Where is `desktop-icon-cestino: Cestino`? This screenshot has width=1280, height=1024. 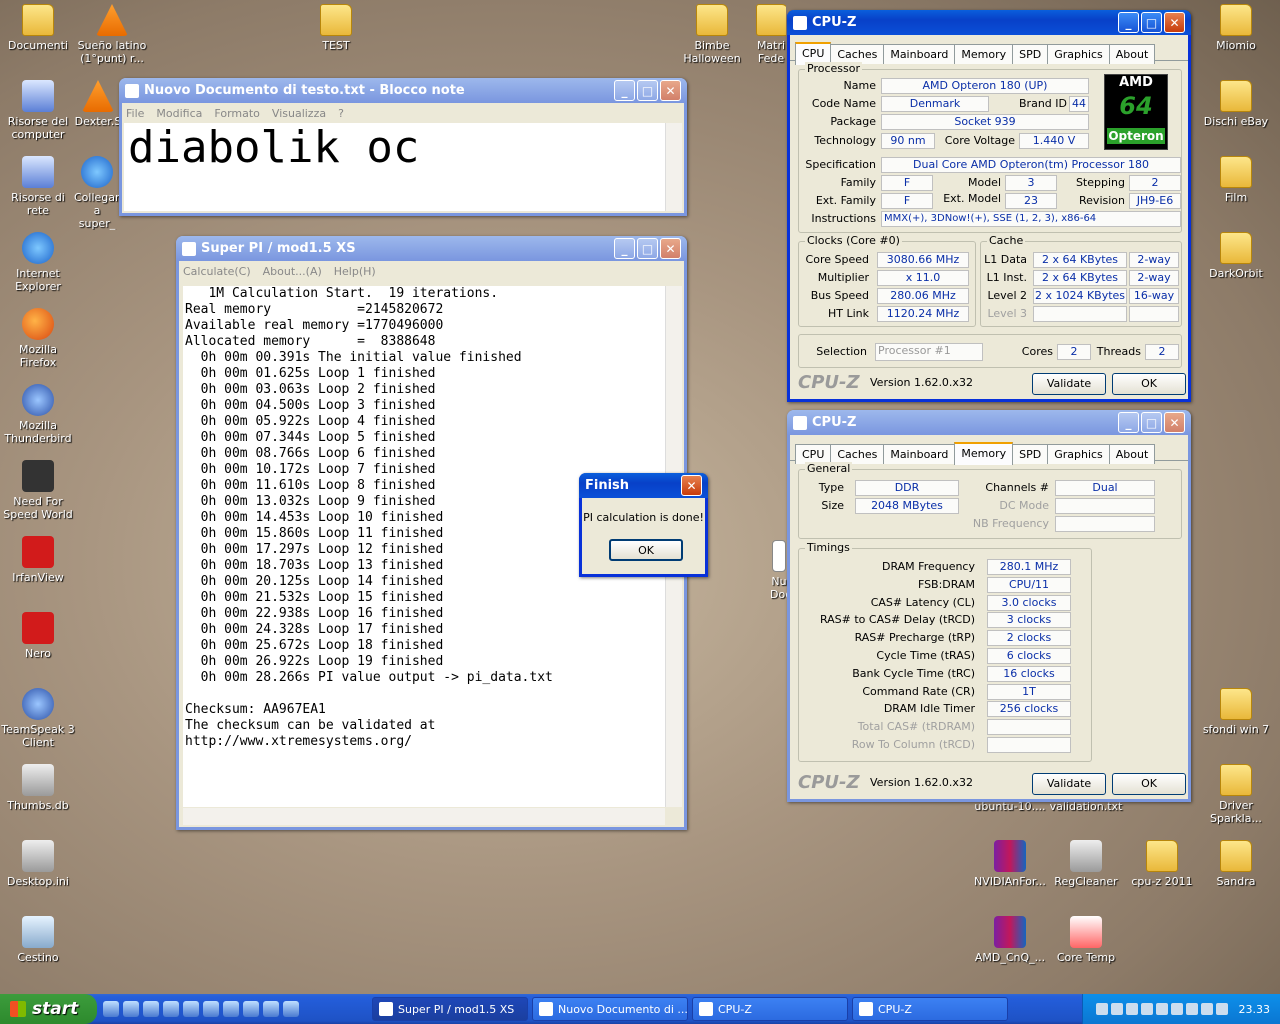 desktop-icon-cestino: Cestino is located at coordinates (38, 940).